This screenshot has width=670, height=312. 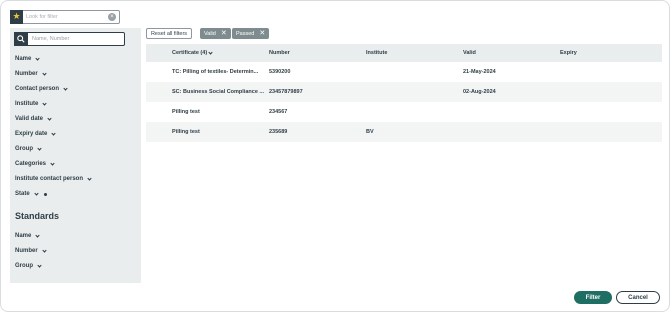 I want to click on filter-categories: Categories, so click(x=35, y=163).